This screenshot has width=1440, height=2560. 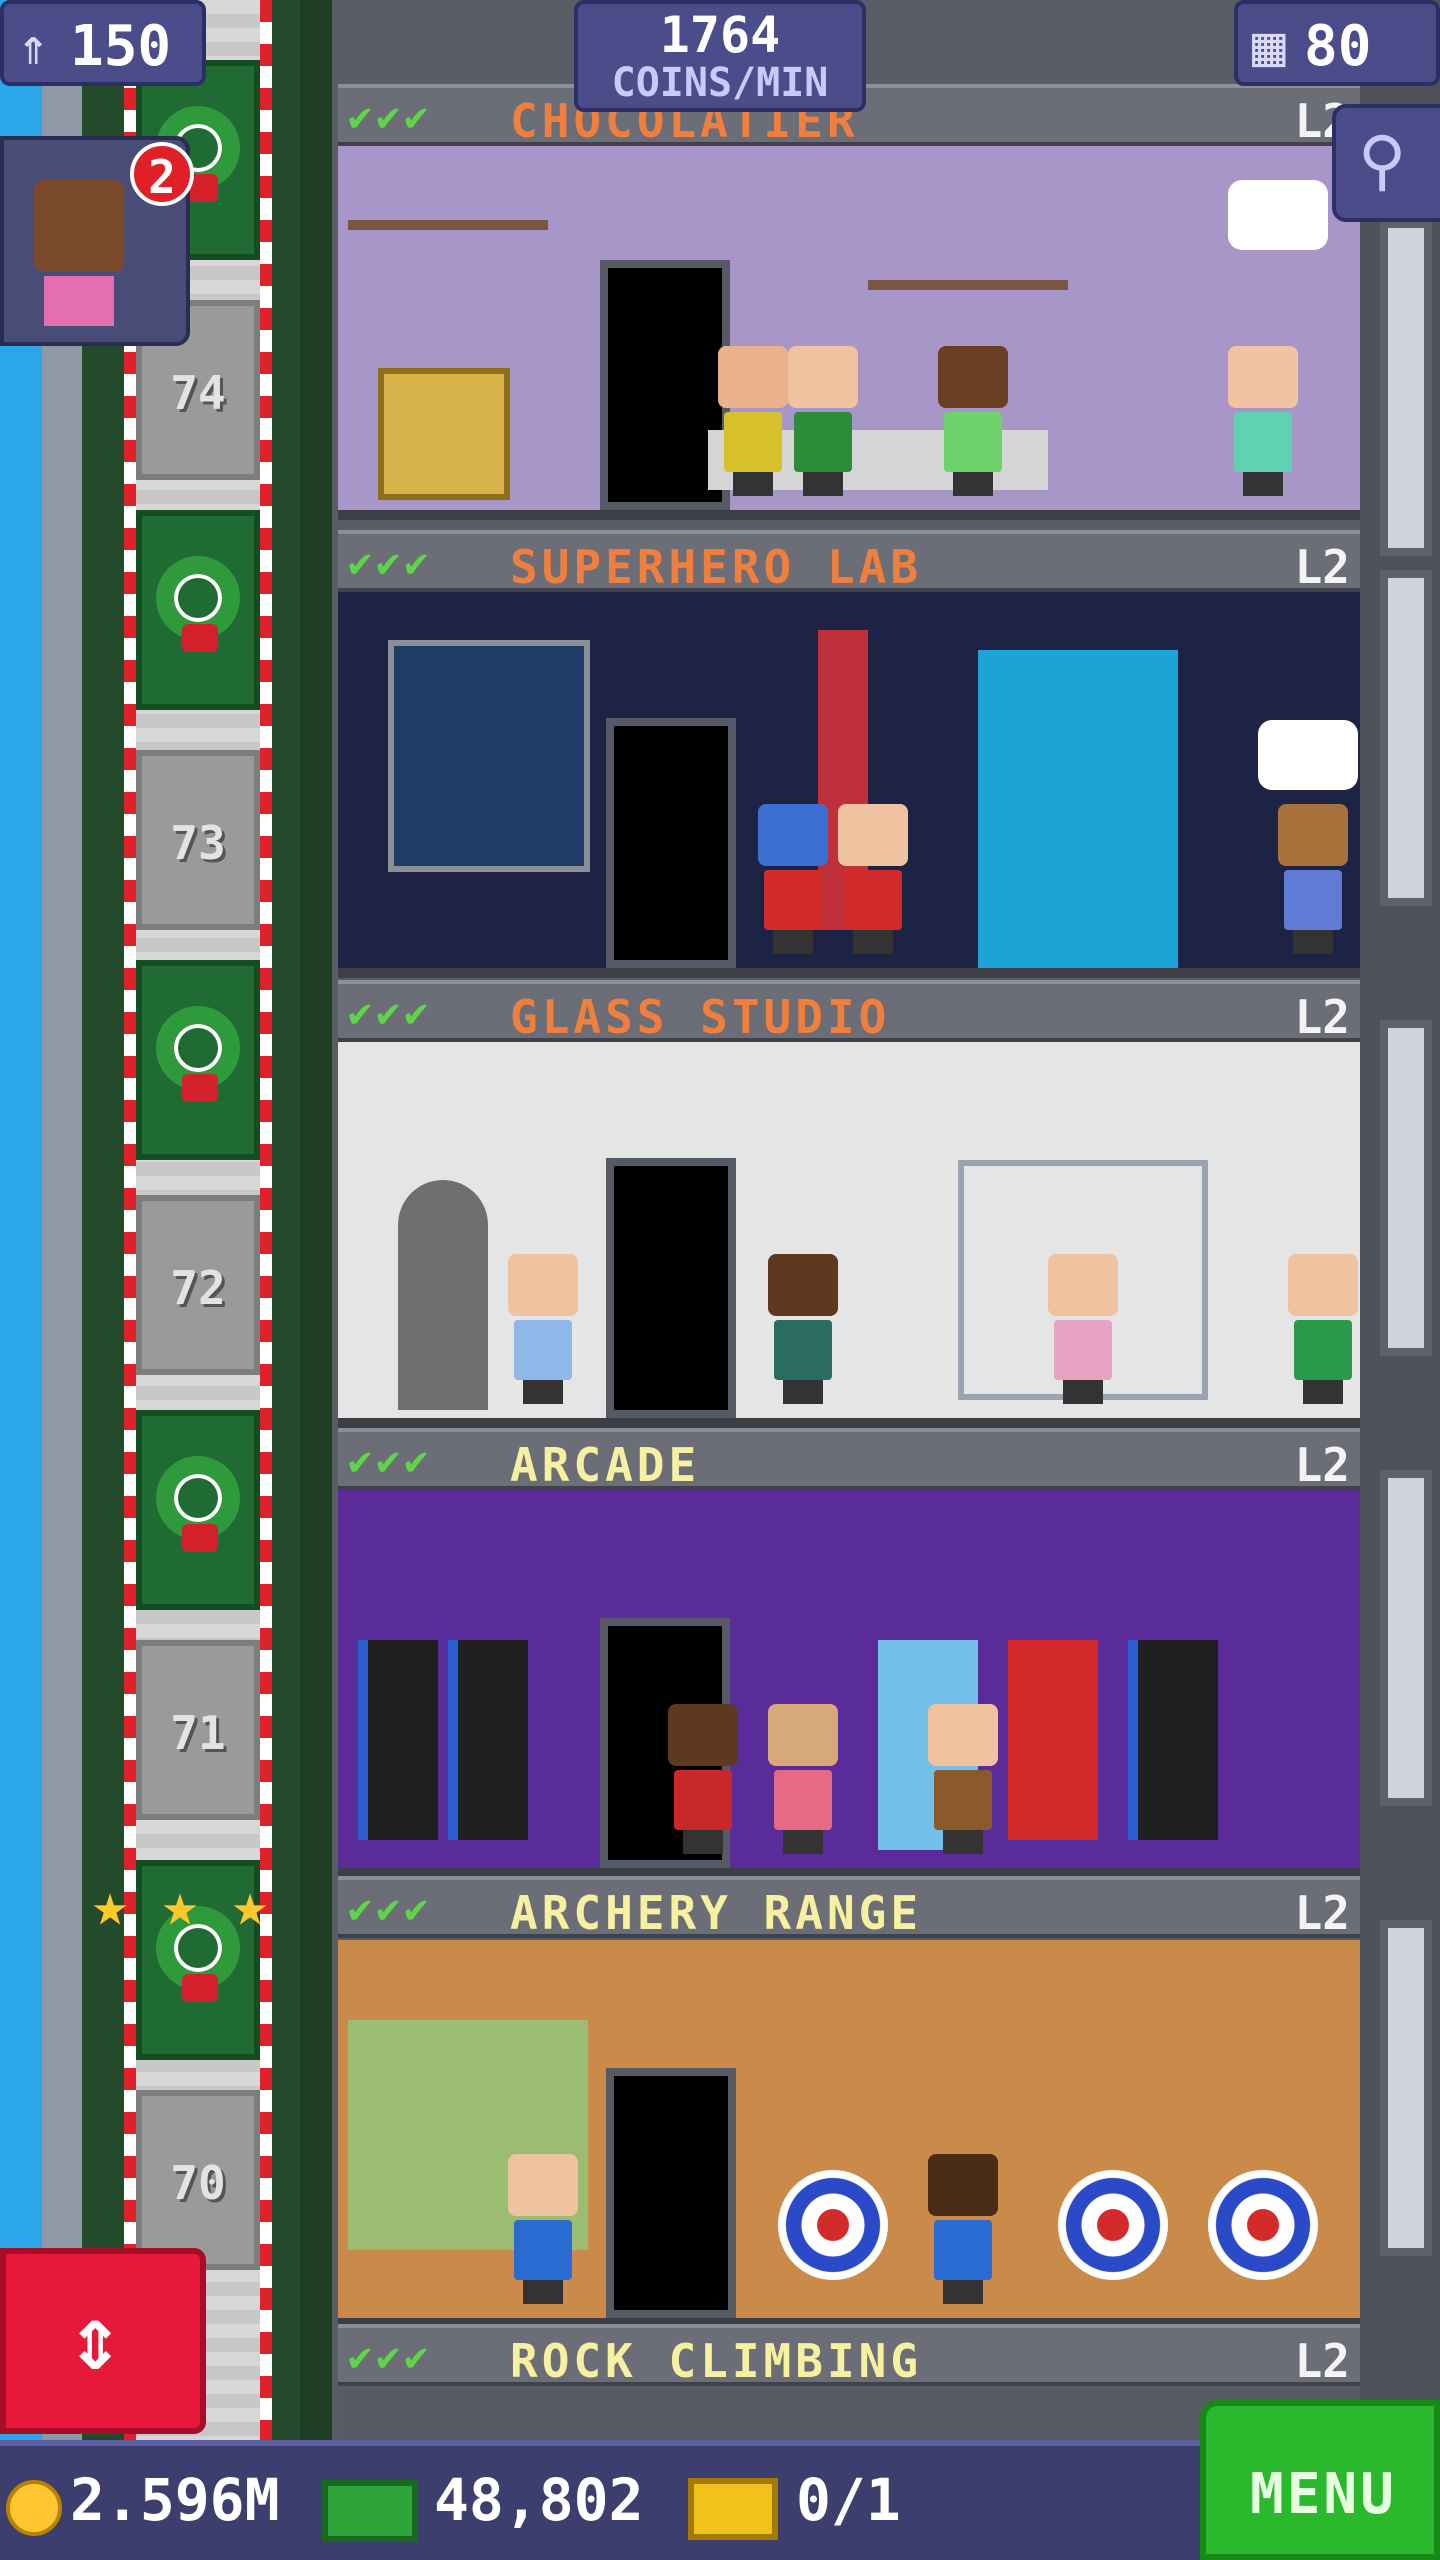 I want to click on sky-building-edge, so click(x=62, y=1220).